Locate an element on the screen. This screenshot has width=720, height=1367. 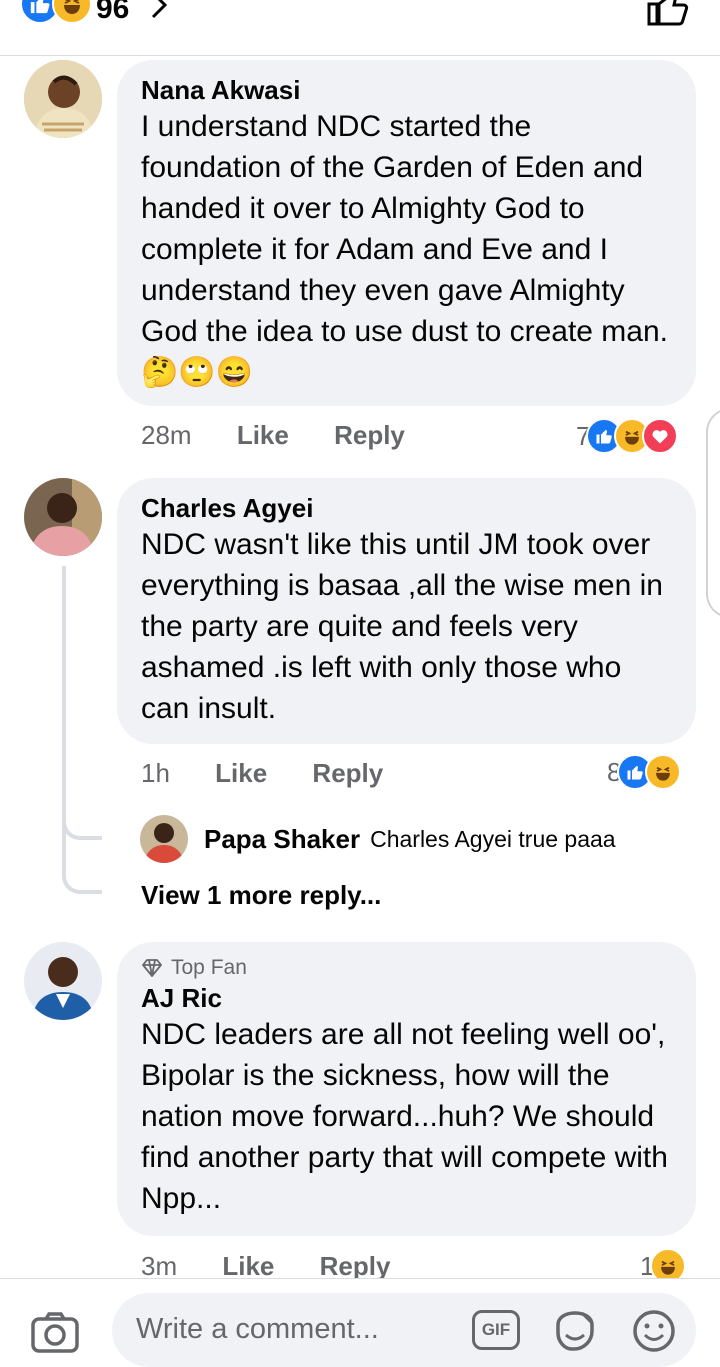
reply-author: Papa Shaker is located at coordinates (282, 839).